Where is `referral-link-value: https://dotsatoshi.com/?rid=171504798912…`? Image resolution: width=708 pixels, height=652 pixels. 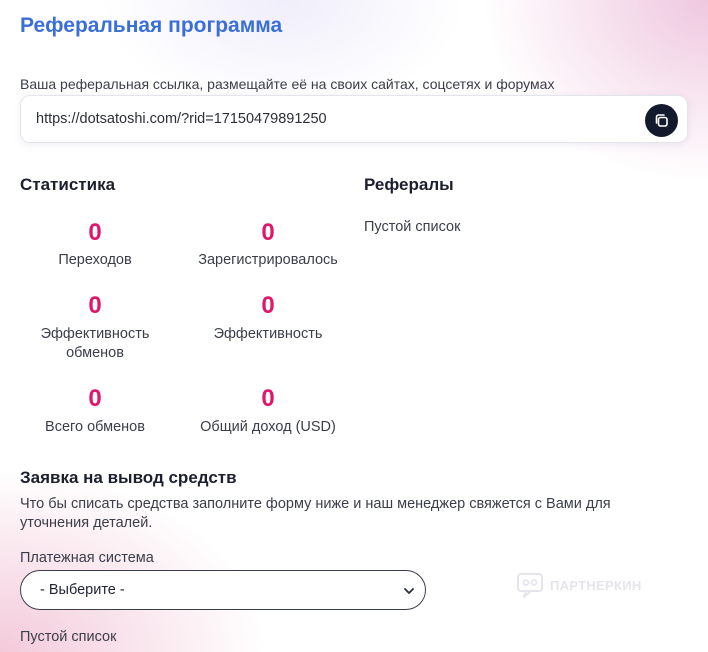 referral-link-value: https://dotsatoshi.com/?rid=171504798912… is located at coordinates (181, 119).